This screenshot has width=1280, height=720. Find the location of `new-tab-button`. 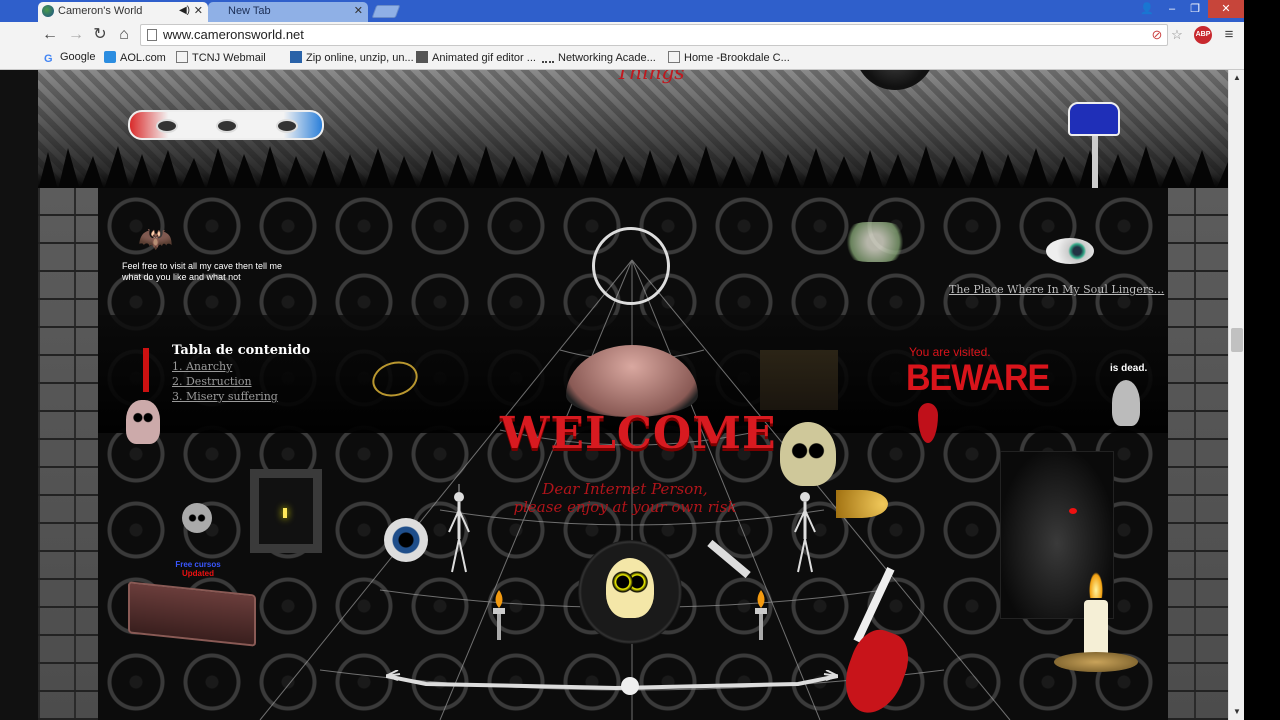

new-tab-button is located at coordinates (386, 11).